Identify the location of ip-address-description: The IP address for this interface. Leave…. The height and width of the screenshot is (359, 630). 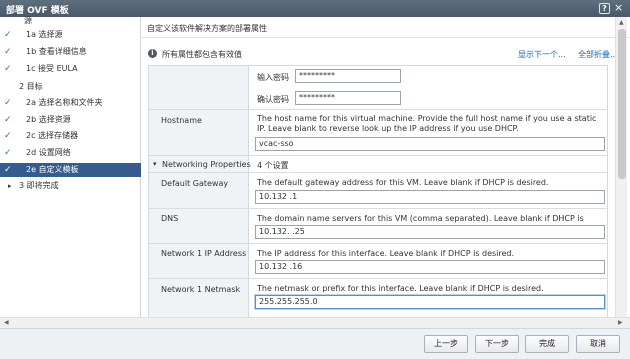
(386, 253).